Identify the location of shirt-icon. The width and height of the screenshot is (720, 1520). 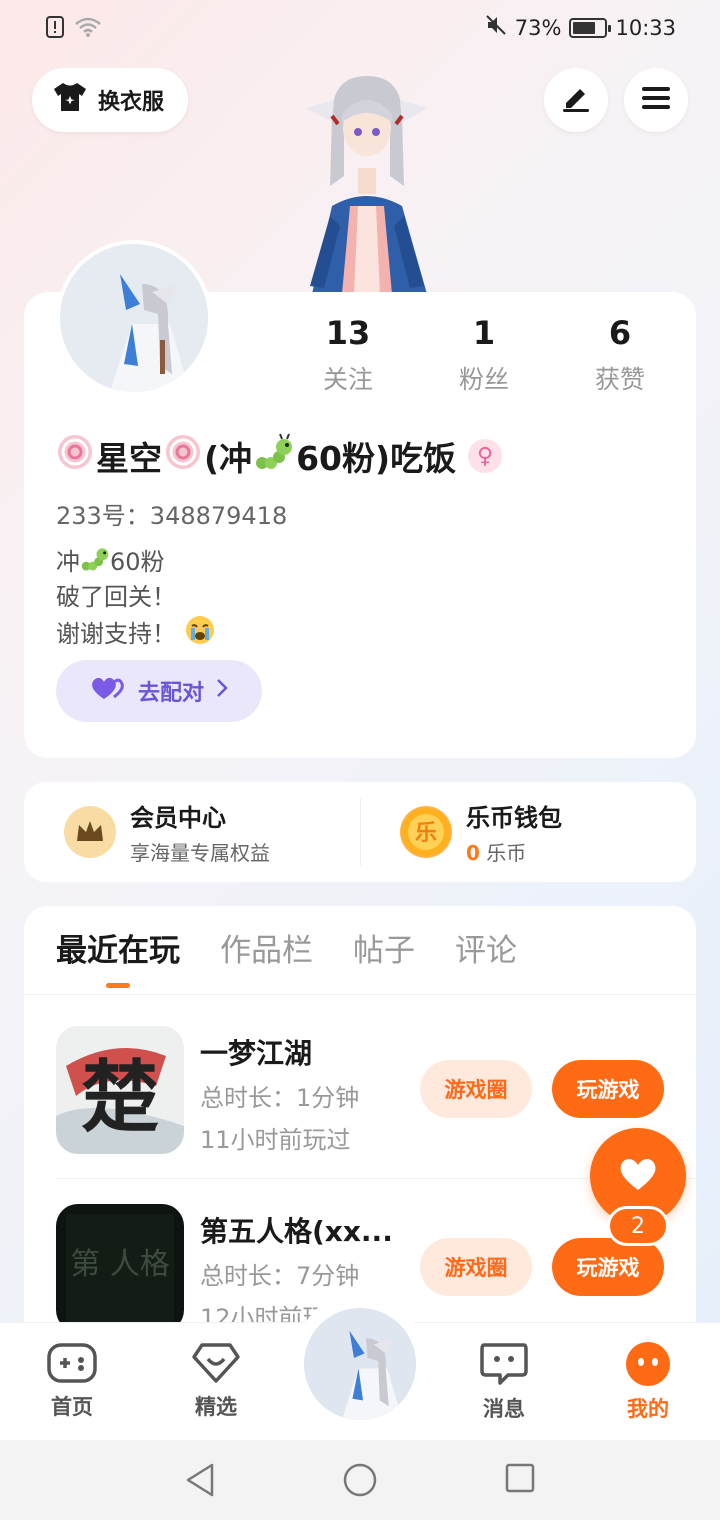
(70, 100).